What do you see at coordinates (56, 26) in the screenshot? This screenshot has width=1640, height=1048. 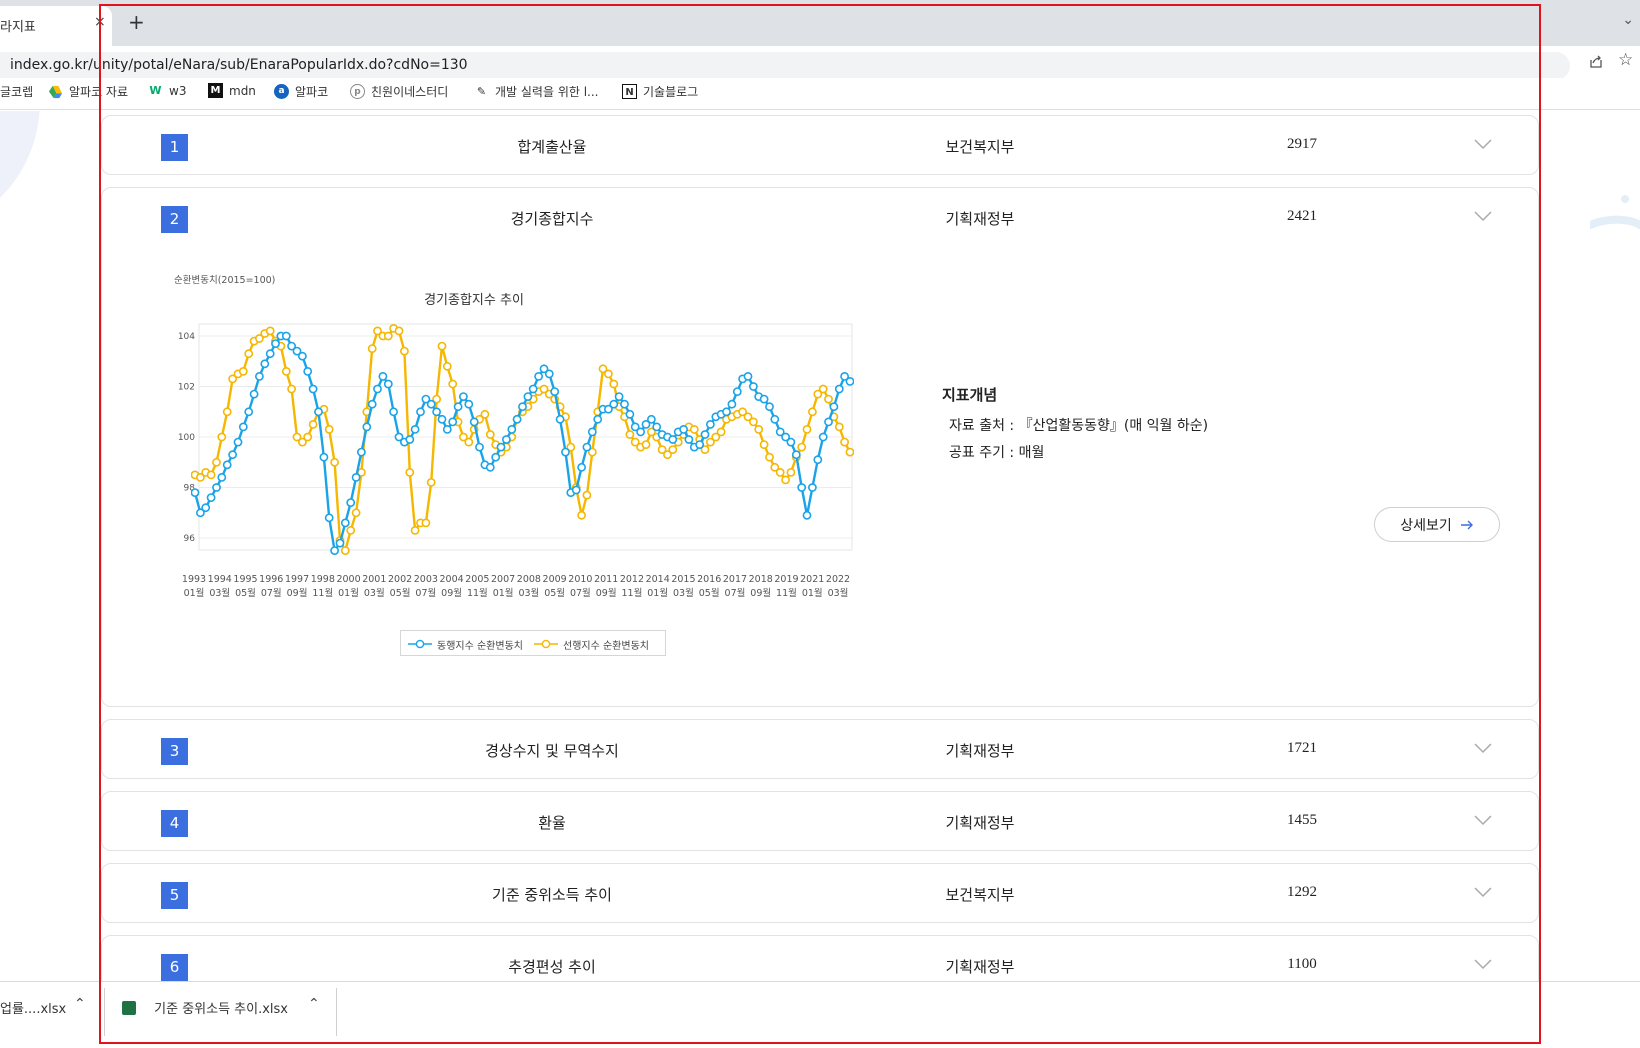 I see `browser-tab: 라지표 ×` at bounding box center [56, 26].